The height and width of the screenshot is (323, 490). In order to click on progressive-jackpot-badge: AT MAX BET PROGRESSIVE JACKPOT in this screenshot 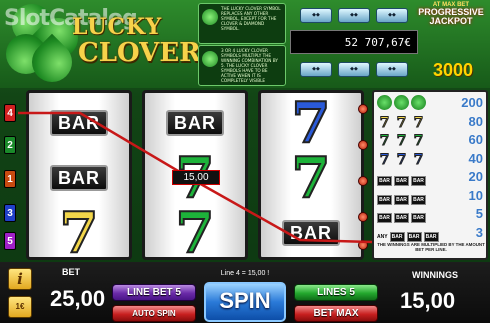, I will do `click(451, 14)`.